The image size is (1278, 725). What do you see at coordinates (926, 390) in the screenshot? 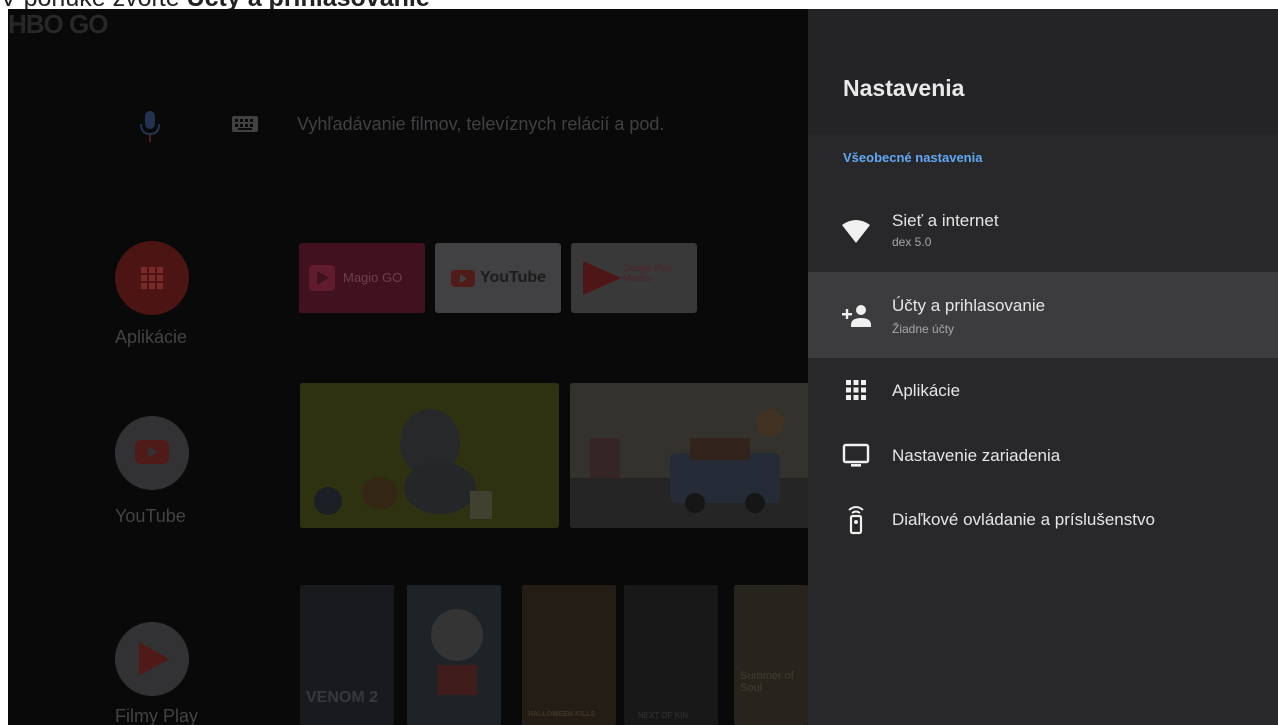
I see `settings-item-title: Aplikácie` at bounding box center [926, 390].